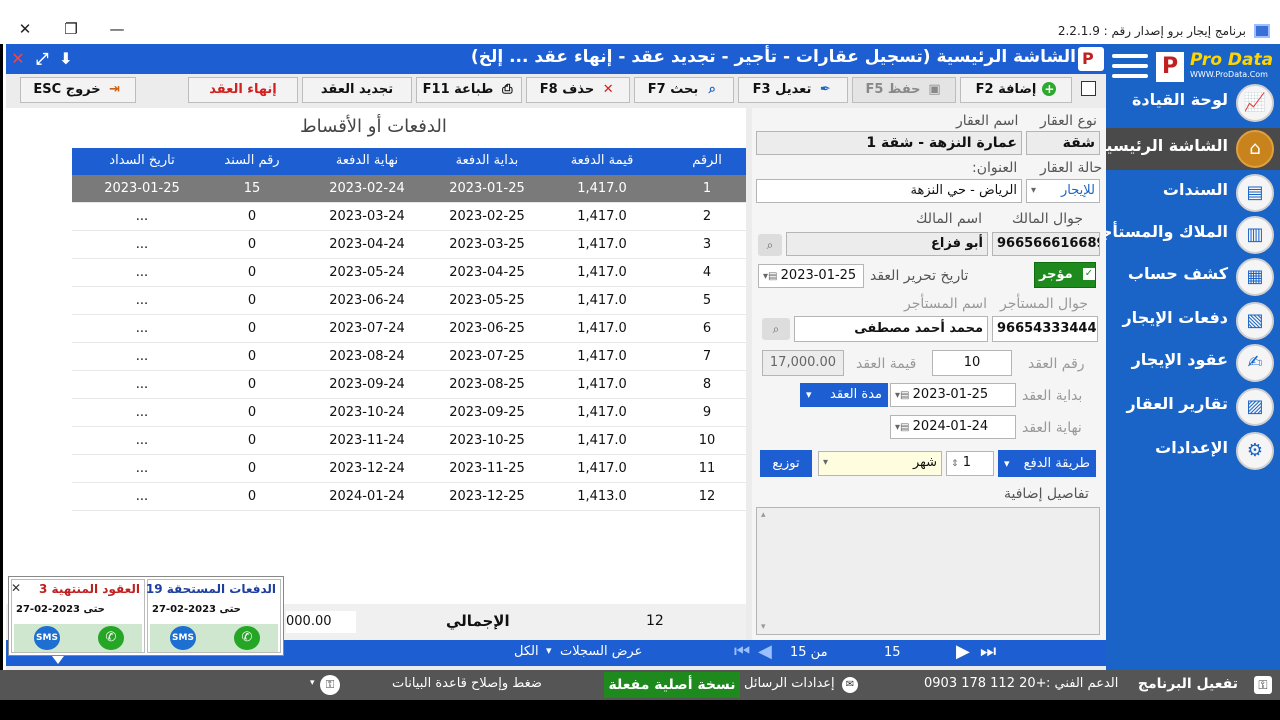 The width and height of the screenshot is (1280, 720). Describe the element at coordinates (1193, 103) in the screenshot. I see `sidebar-item-dashboard: 📈 لوحة القيادة` at that location.